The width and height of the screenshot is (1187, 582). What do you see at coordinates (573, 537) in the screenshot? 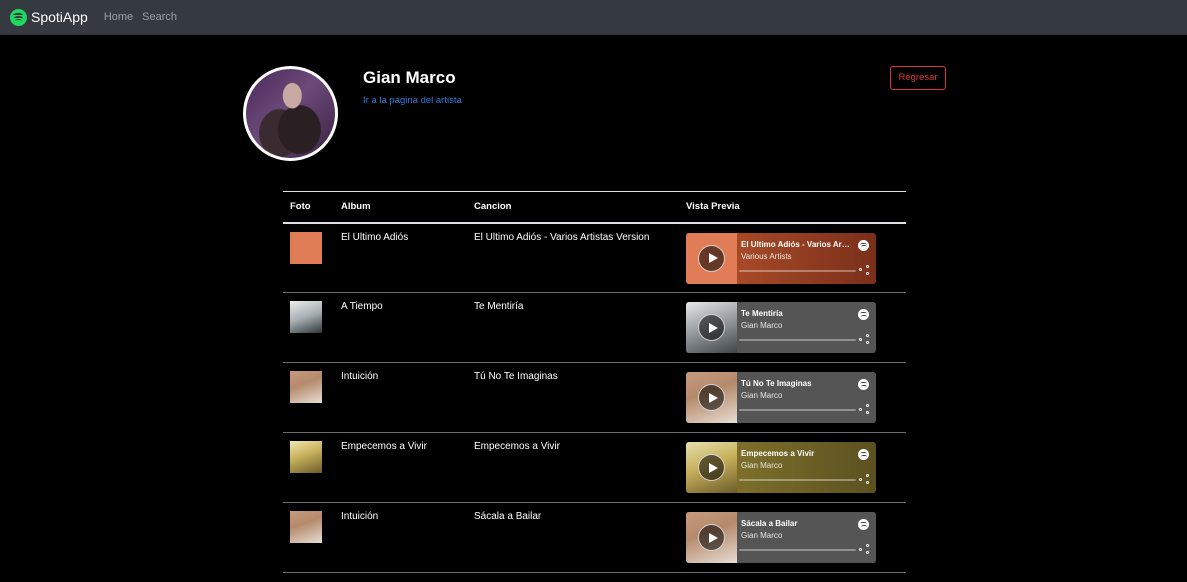
I see `song-cell: Sácala a Bailar` at bounding box center [573, 537].